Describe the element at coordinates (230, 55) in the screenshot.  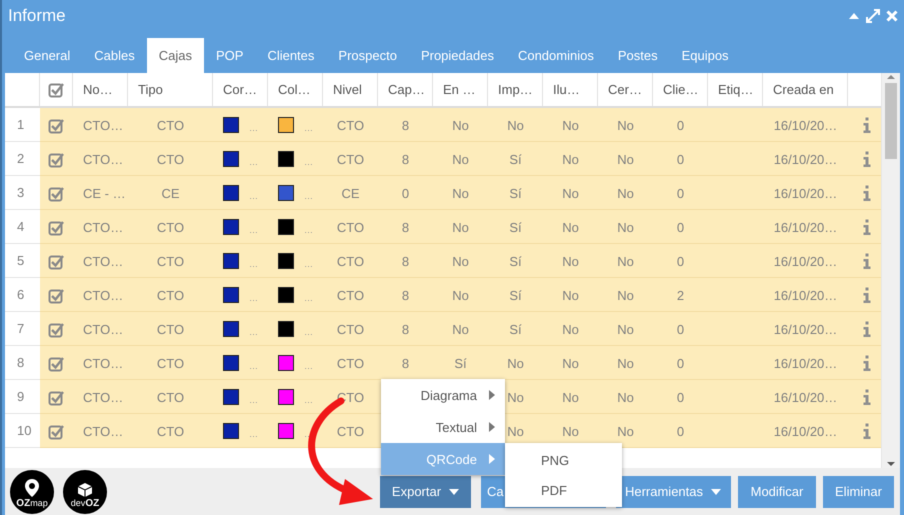
I see `tab: POP` at that location.